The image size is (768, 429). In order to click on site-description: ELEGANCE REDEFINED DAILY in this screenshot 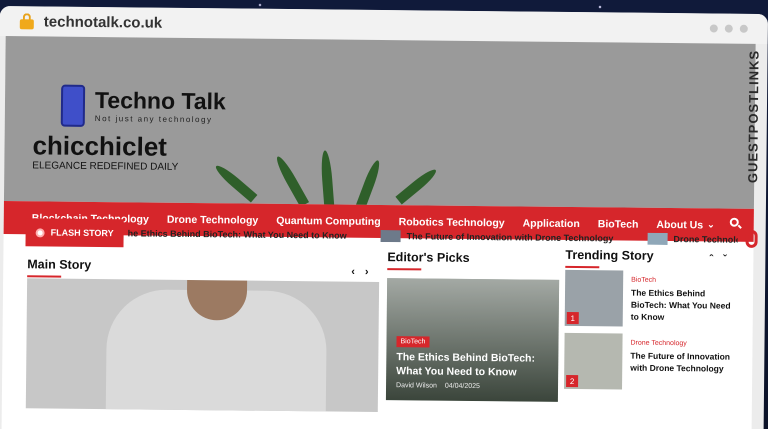, I will do `click(105, 166)`.